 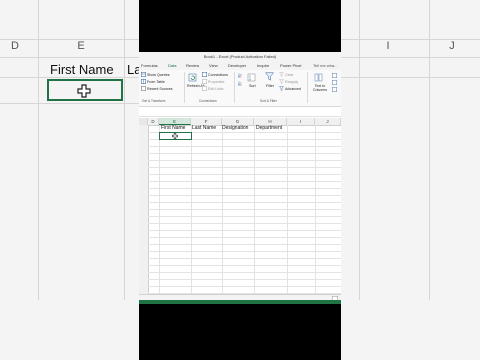 I want to click on data-validation-icon, so click(x=334, y=89).